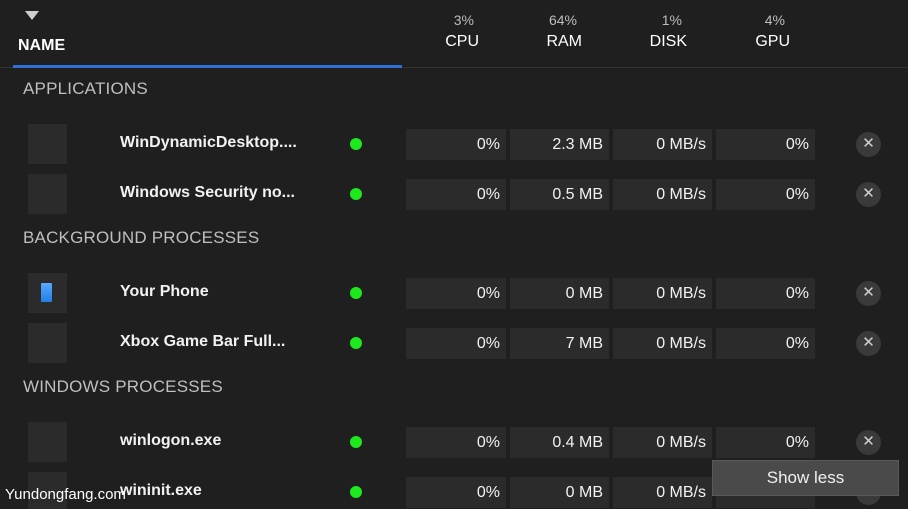  I want to click on ram-column-header: 64% RAM, so click(550, 31).